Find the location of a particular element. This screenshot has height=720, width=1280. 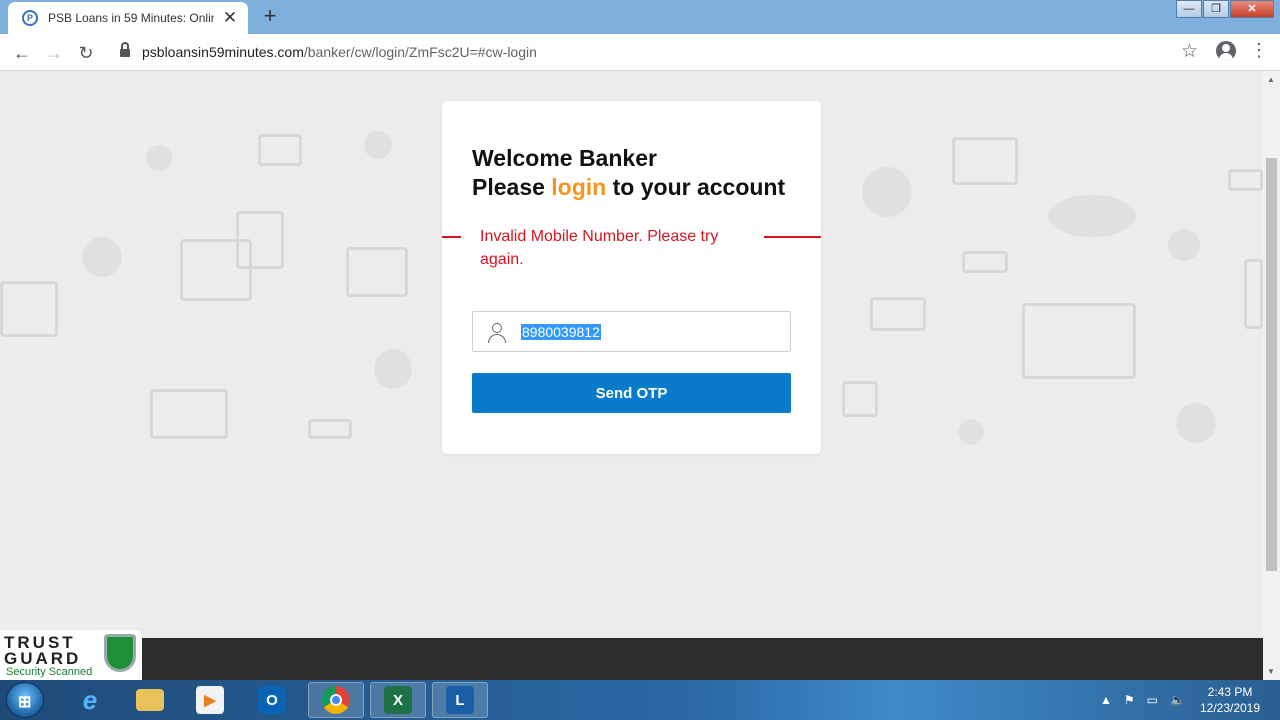

scroll-down-arrow-icon: ▼ is located at coordinates (1271, 671).